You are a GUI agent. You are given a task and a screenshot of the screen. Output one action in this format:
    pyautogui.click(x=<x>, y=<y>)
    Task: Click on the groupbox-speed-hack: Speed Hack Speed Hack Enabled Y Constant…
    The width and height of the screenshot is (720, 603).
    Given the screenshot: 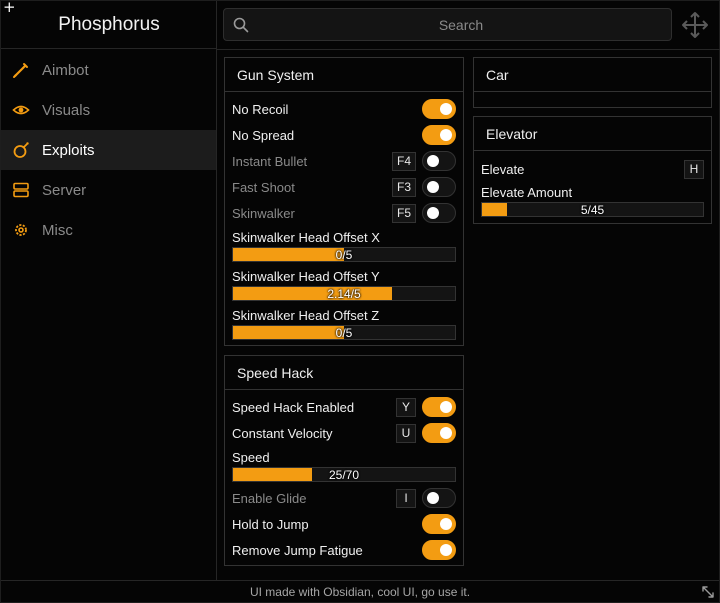 What is the action you would take?
    pyautogui.click(x=344, y=460)
    